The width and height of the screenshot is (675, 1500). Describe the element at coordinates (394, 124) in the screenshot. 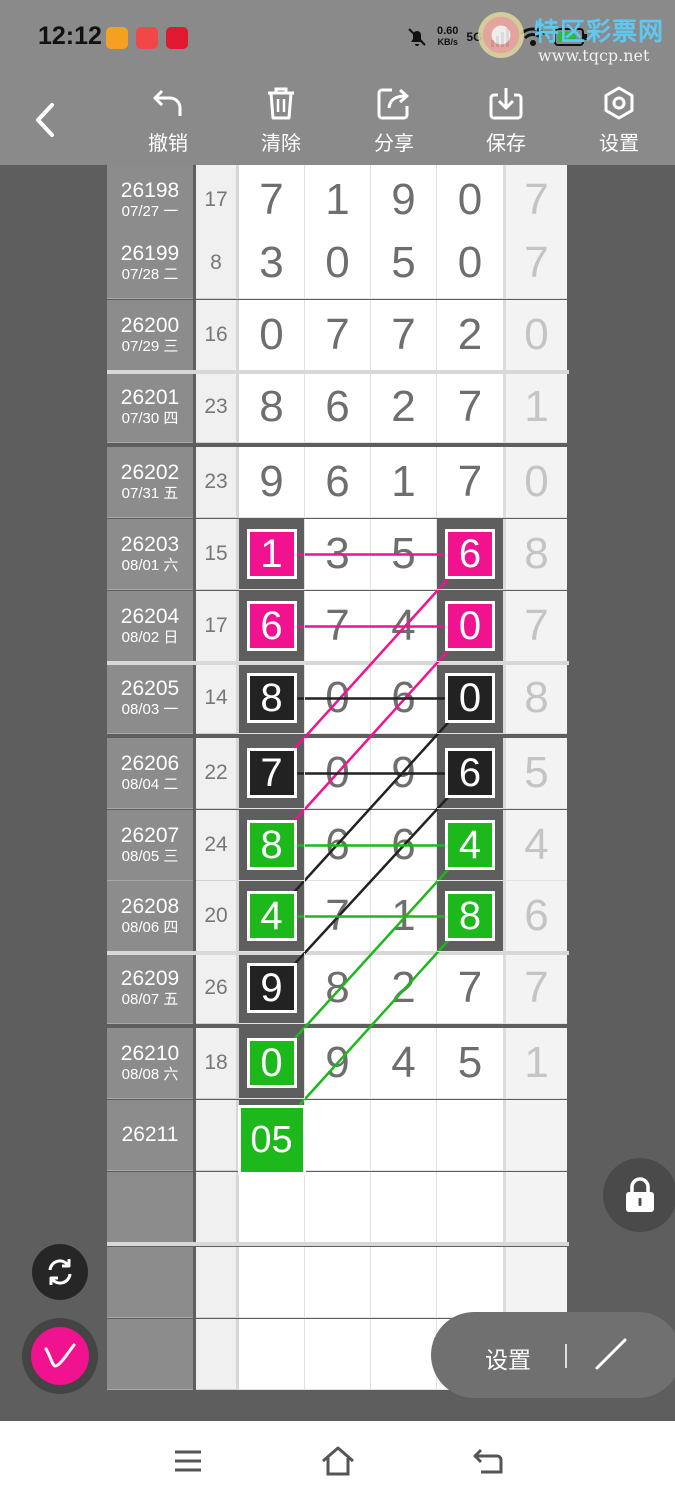

I see `share-button: 分享` at that location.